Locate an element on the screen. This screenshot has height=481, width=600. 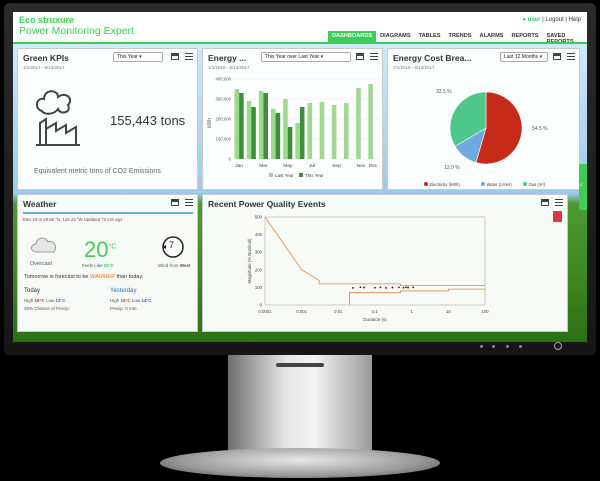
today-high-low: High 16°C Low 13°C is located at coordinates (45, 300).